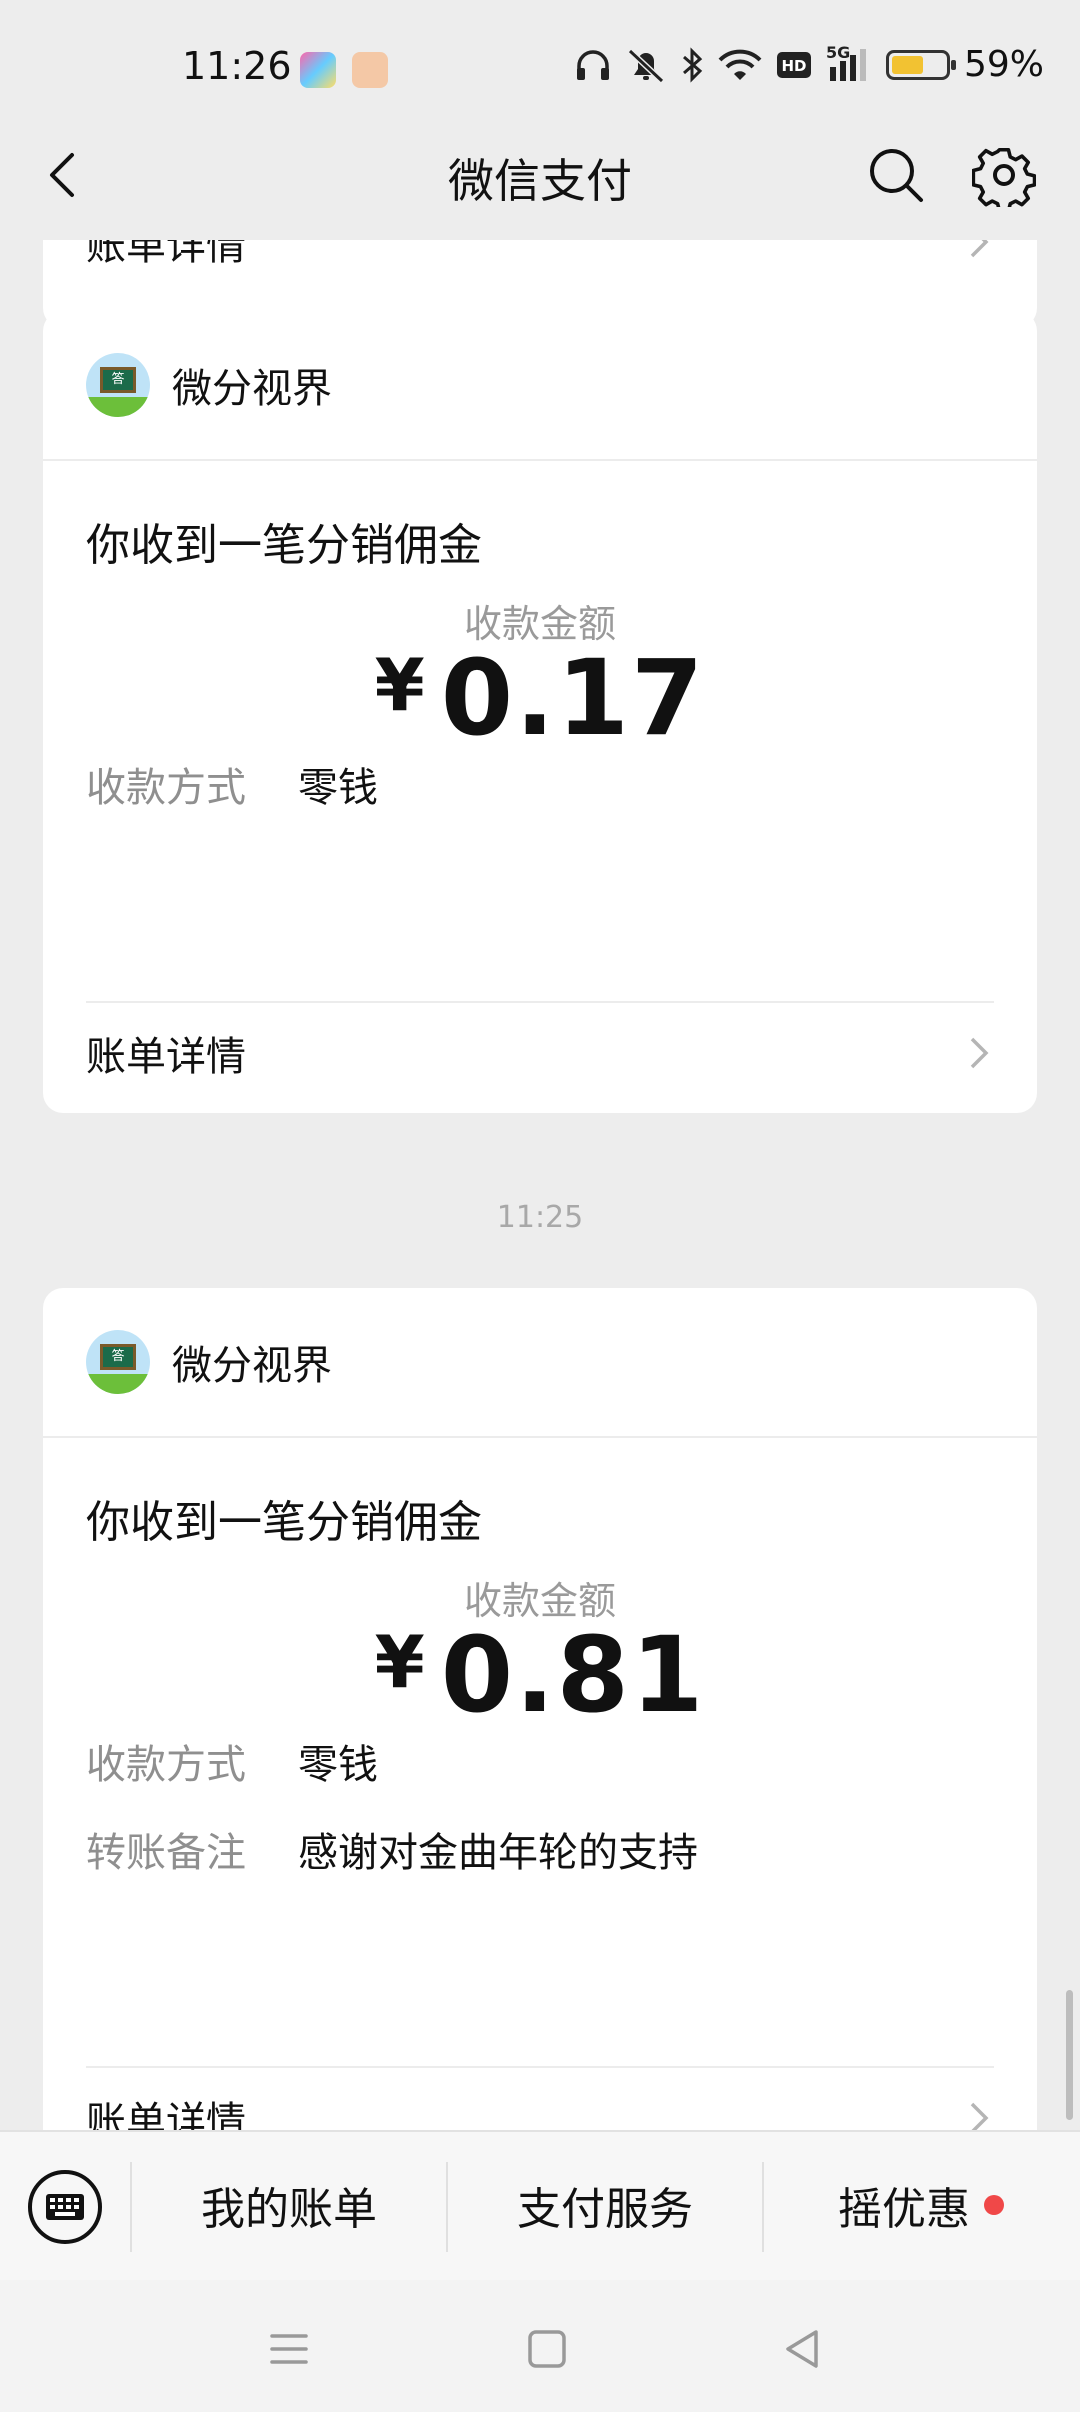 This screenshot has height=2412, width=1080. I want to click on bluetooth-icon, so click(692, 64).